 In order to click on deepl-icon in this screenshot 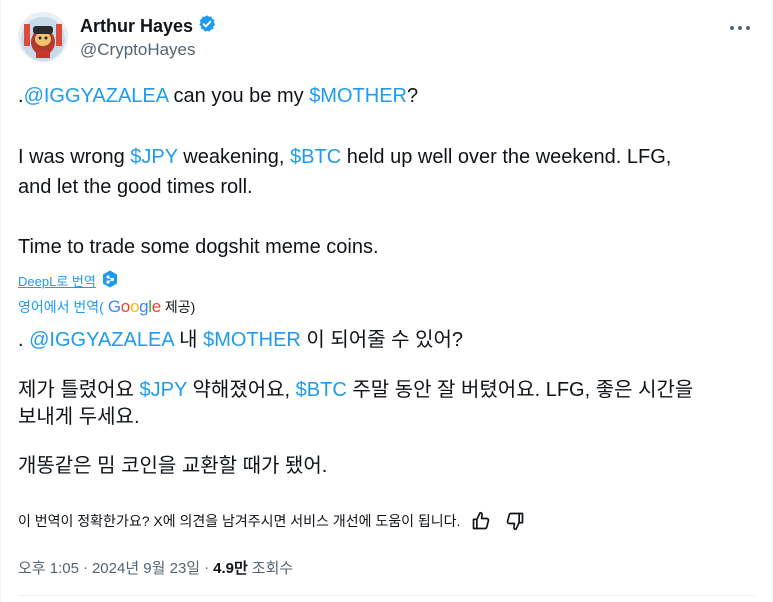, I will do `click(110, 280)`.